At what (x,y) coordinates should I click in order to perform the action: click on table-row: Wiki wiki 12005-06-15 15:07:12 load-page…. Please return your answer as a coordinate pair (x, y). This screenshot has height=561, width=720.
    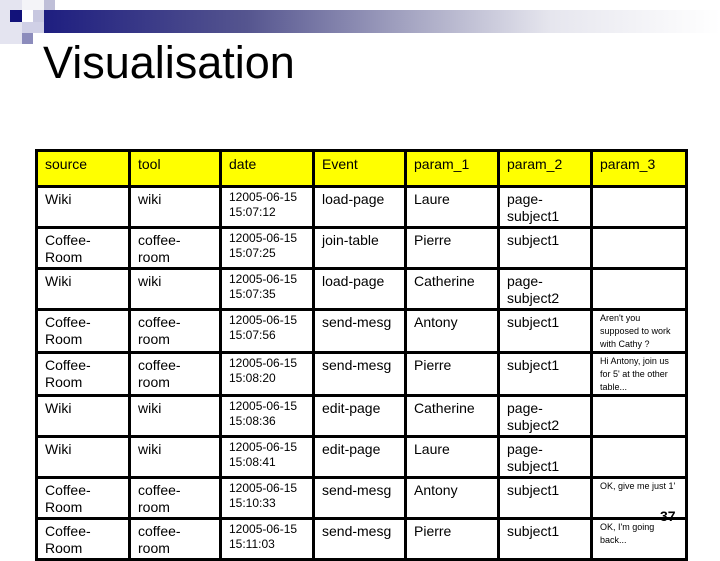
    Looking at the image, I should click on (361, 207).